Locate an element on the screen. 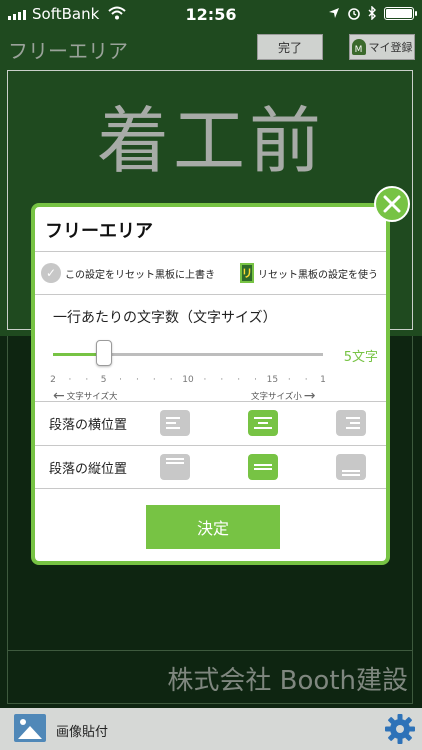 This screenshot has width=422, height=750. board-divider is located at coordinates (210, 650).